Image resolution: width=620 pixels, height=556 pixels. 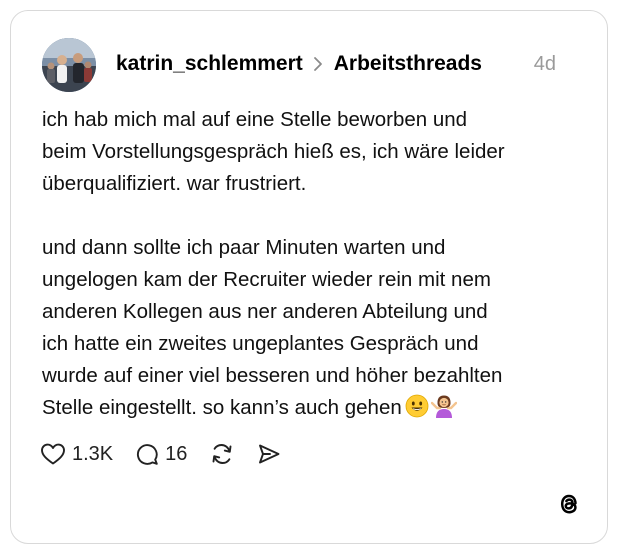 What do you see at coordinates (443, 406) in the screenshot?
I see `person-shrugging-emoji-icon` at bounding box center [443, 406].